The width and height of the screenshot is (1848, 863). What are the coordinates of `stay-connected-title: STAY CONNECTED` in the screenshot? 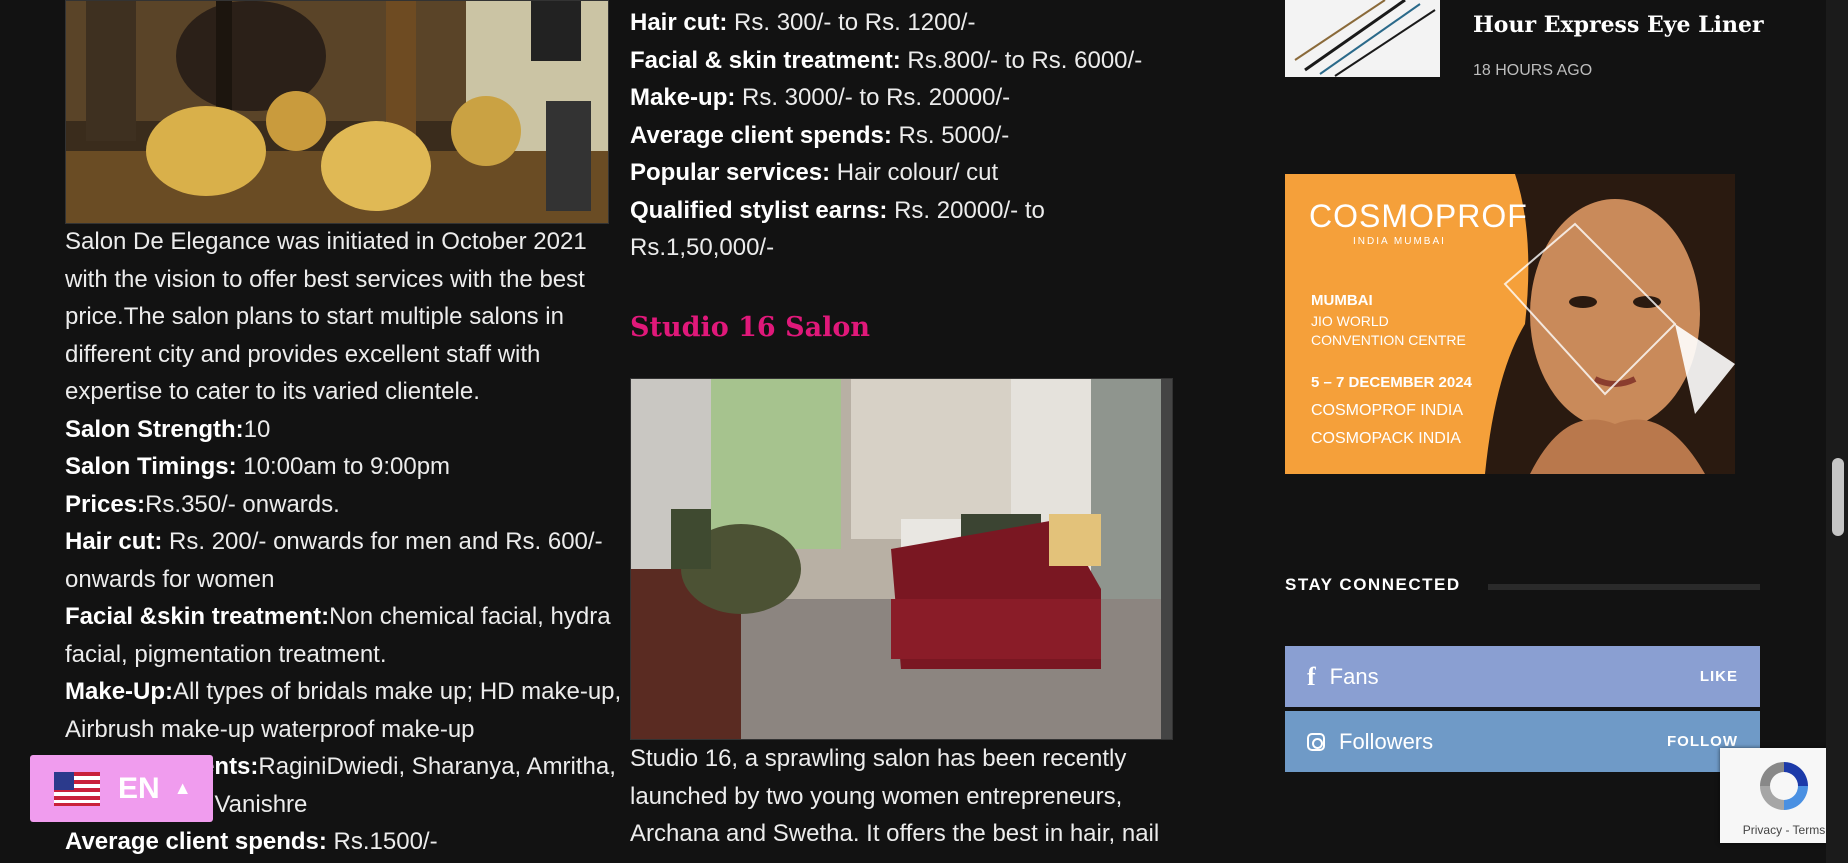 It's located at (1373, 584).